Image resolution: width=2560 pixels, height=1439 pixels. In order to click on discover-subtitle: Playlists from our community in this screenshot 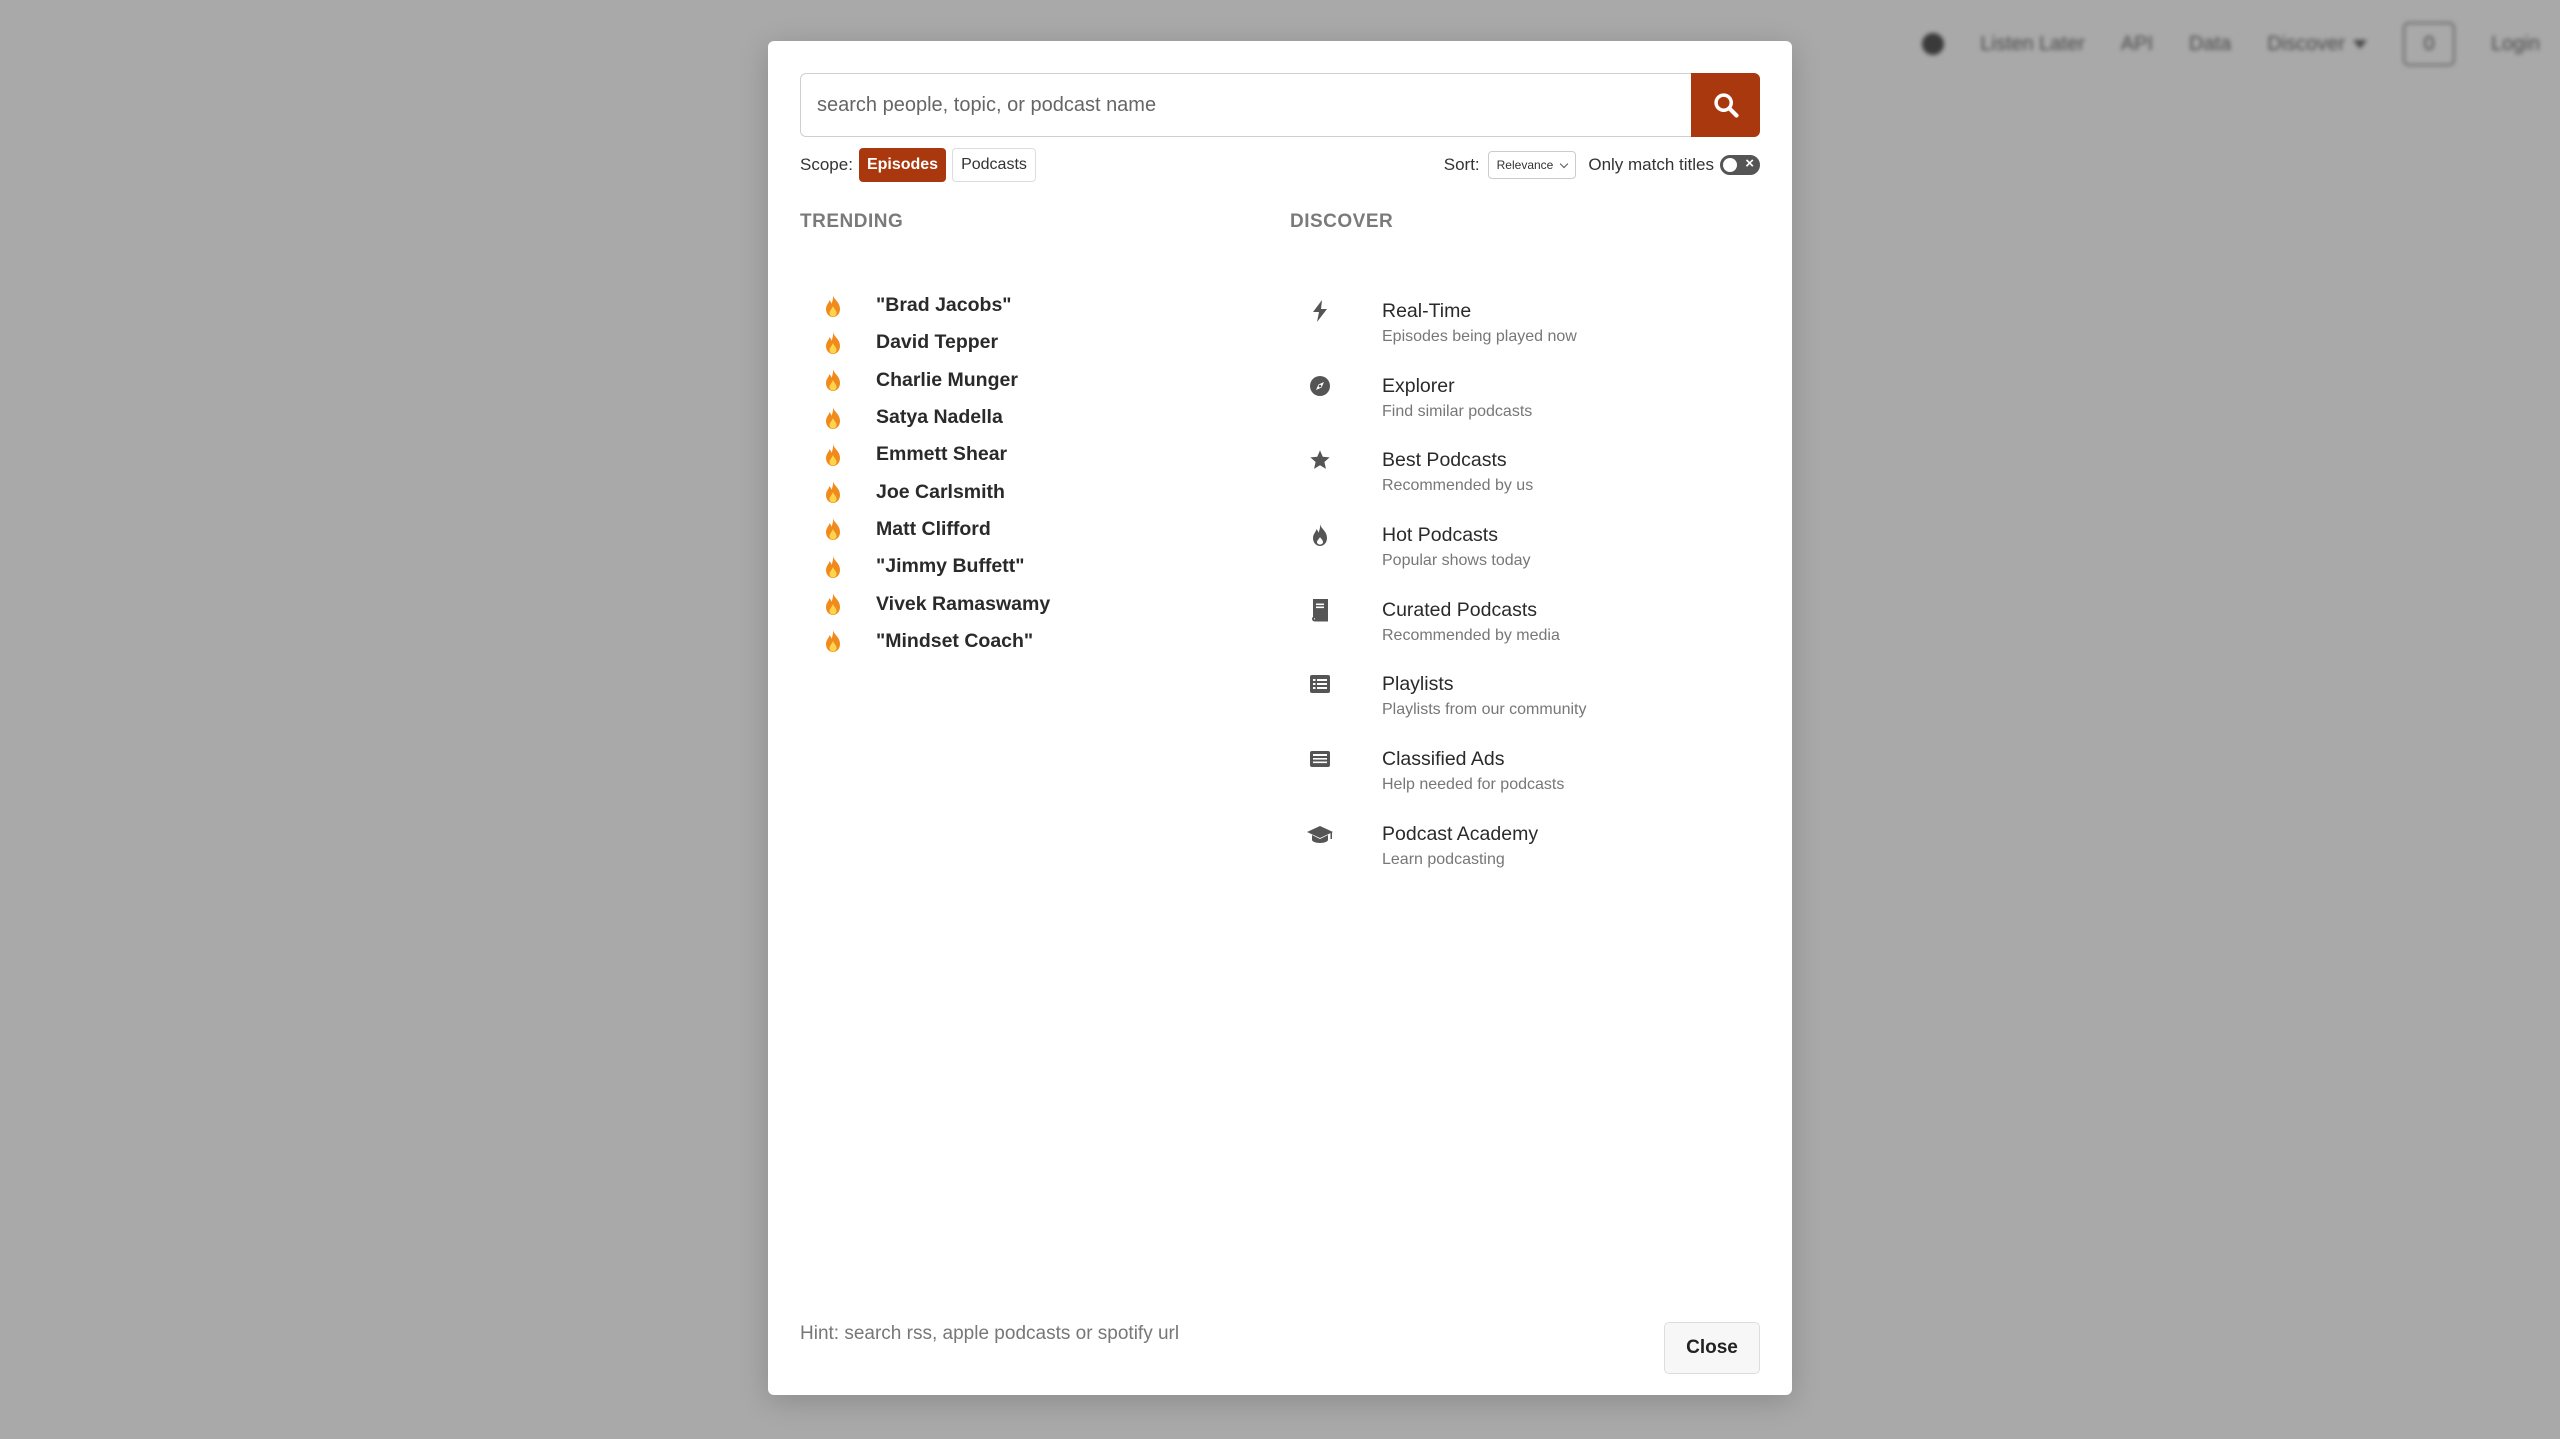, I will do `click(1484, 710)`.